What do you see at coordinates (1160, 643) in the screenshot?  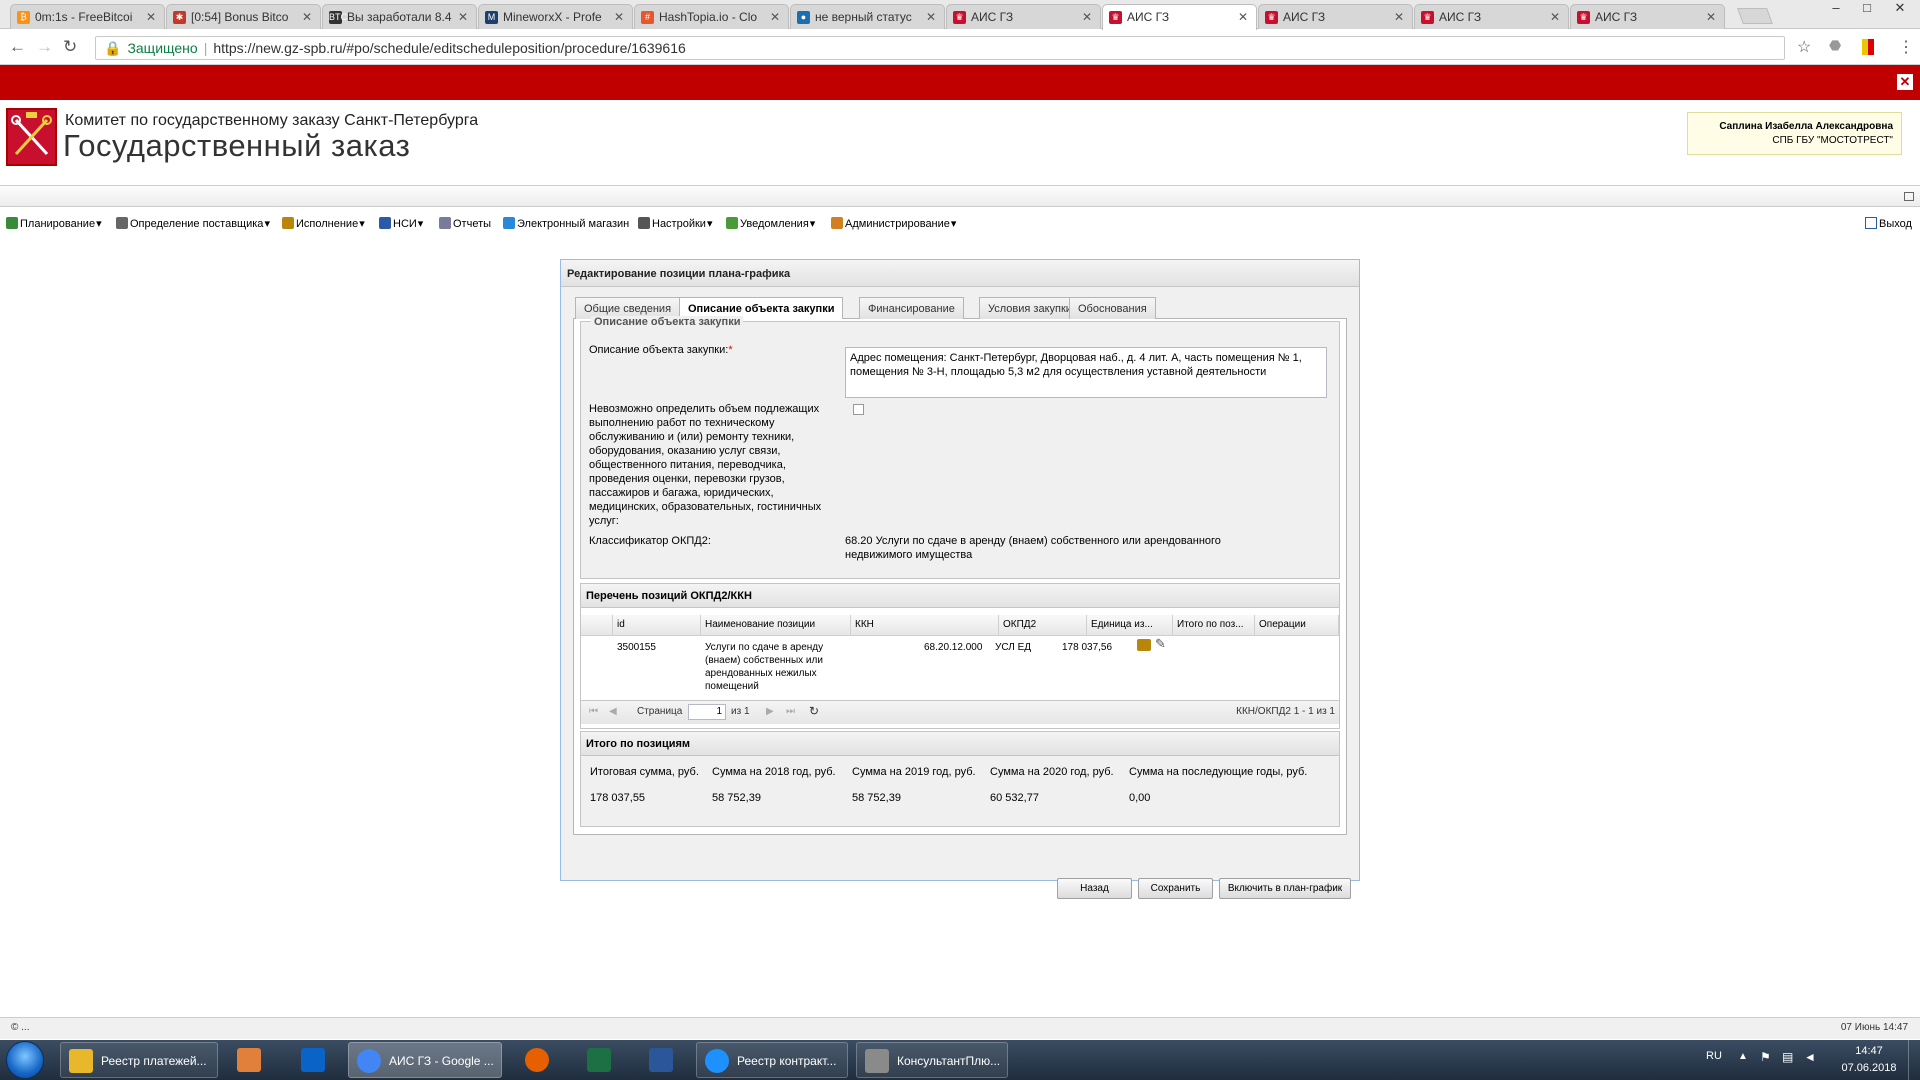 I see `edit-pencil-icon: ✎` at bounding box center [1160, 643].